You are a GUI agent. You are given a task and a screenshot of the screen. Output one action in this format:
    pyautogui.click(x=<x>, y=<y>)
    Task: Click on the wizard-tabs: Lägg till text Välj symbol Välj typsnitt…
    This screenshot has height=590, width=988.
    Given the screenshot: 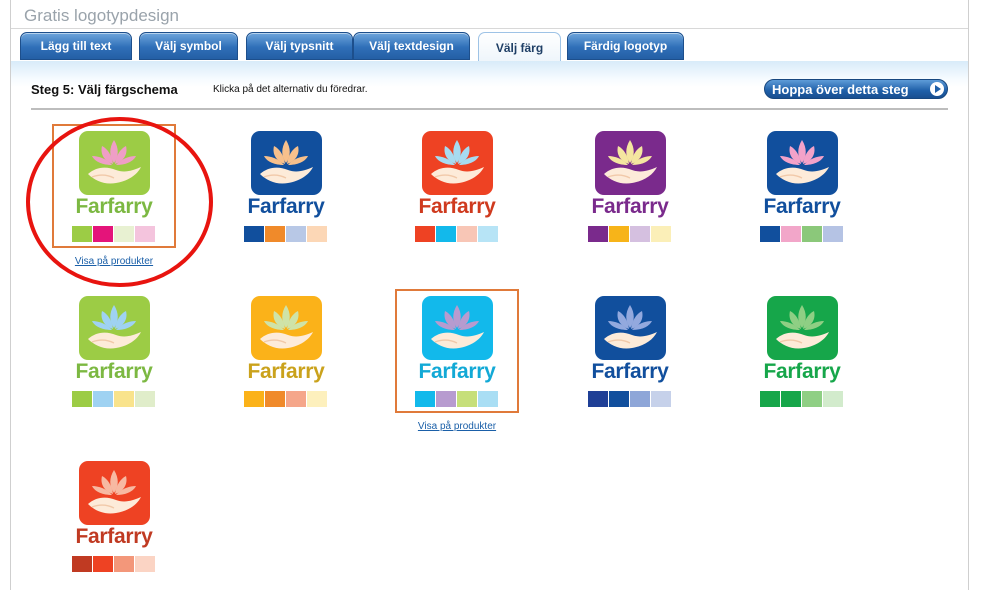 What is the action you would take?
    pyautogui.click(x=489, y=46)
    